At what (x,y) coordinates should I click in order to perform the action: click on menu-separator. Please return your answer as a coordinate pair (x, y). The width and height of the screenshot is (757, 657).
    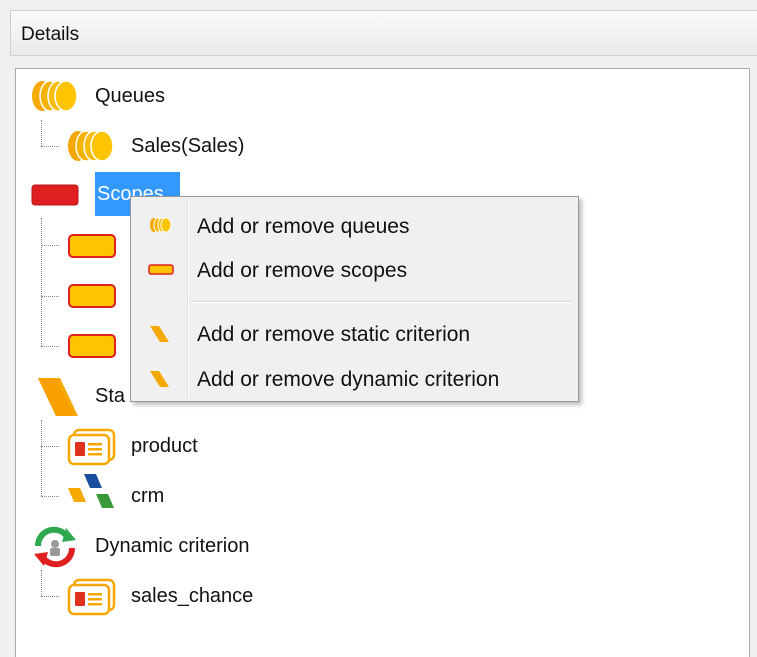
    Looking at the image, I should click on (381, 302).